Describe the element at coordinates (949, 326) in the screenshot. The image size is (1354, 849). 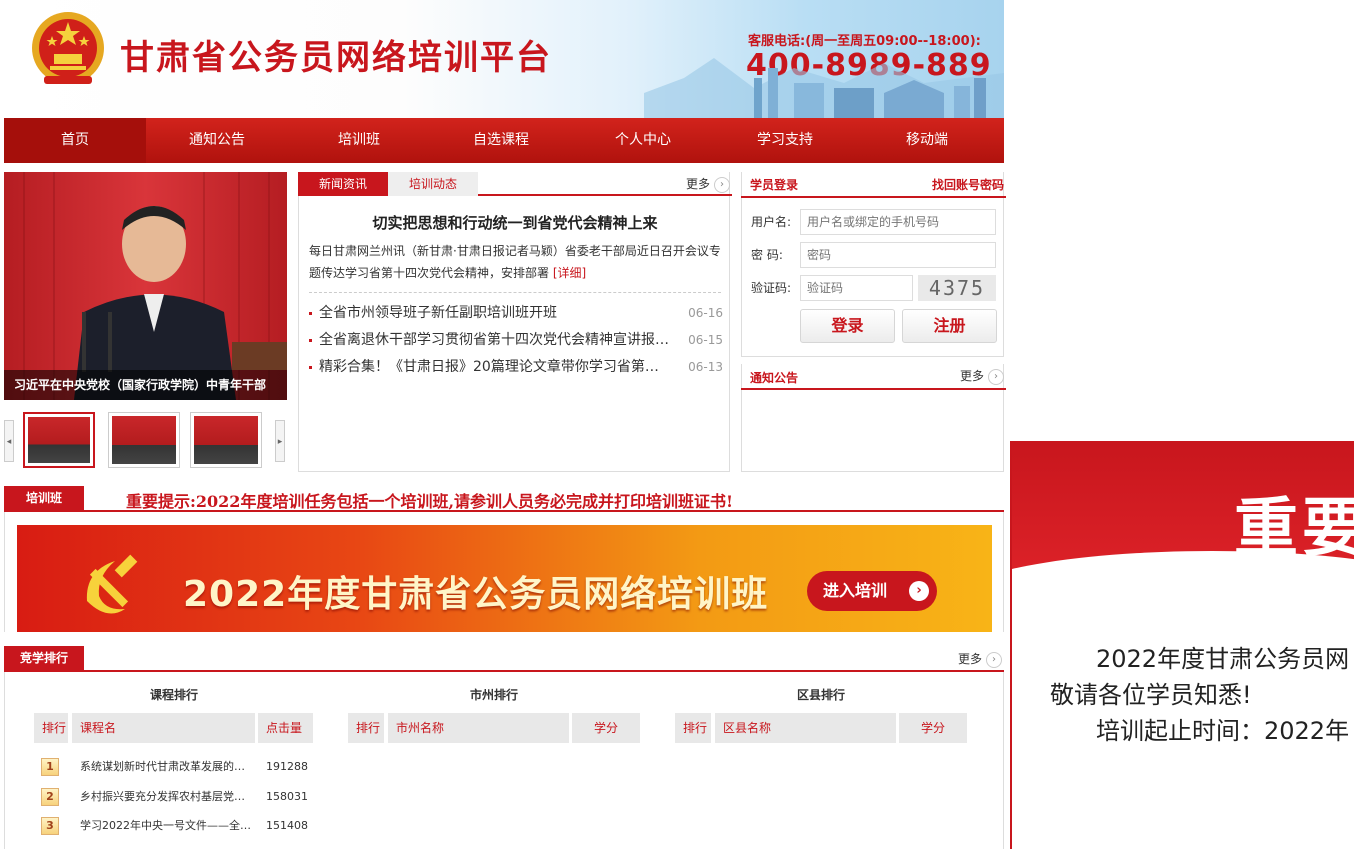
I see `register-button: 注册` at that location.